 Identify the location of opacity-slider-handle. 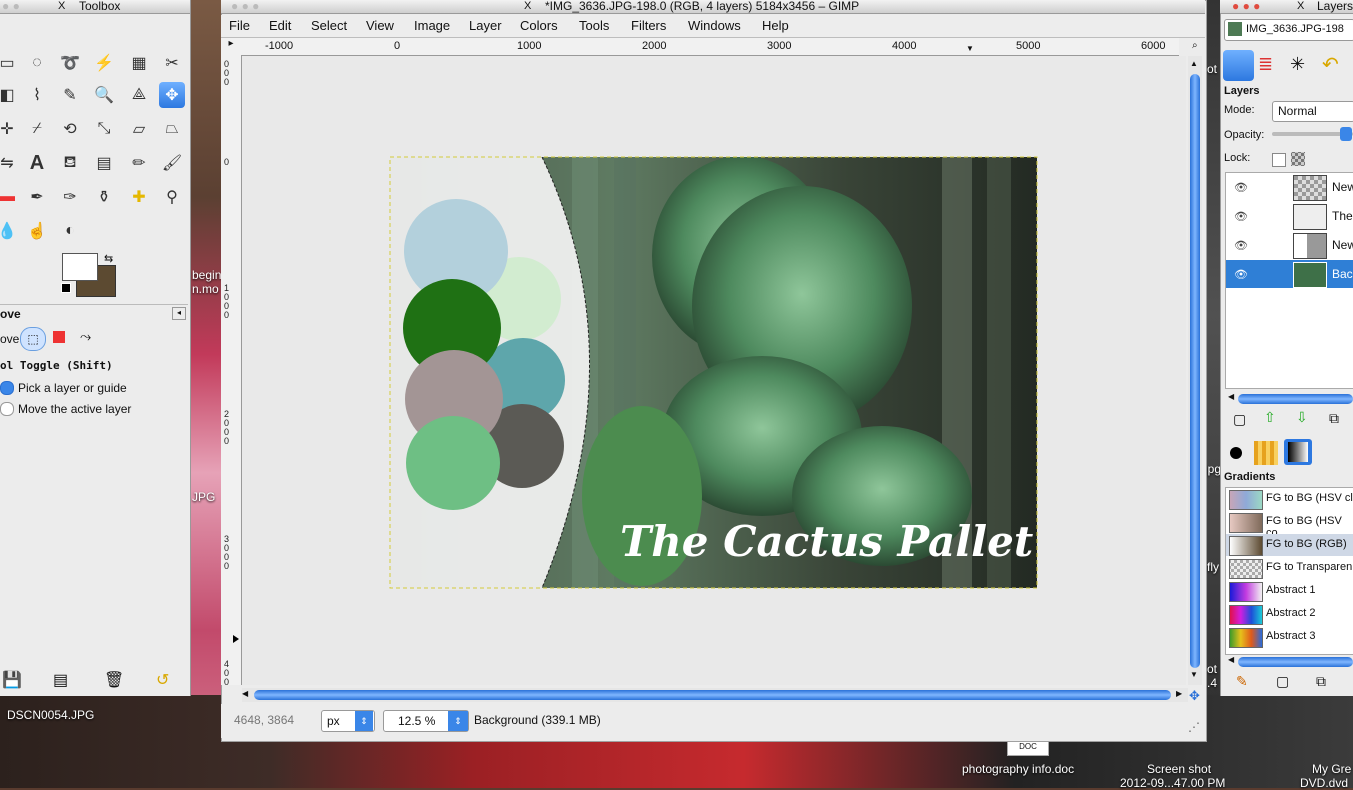
(1346, 134).